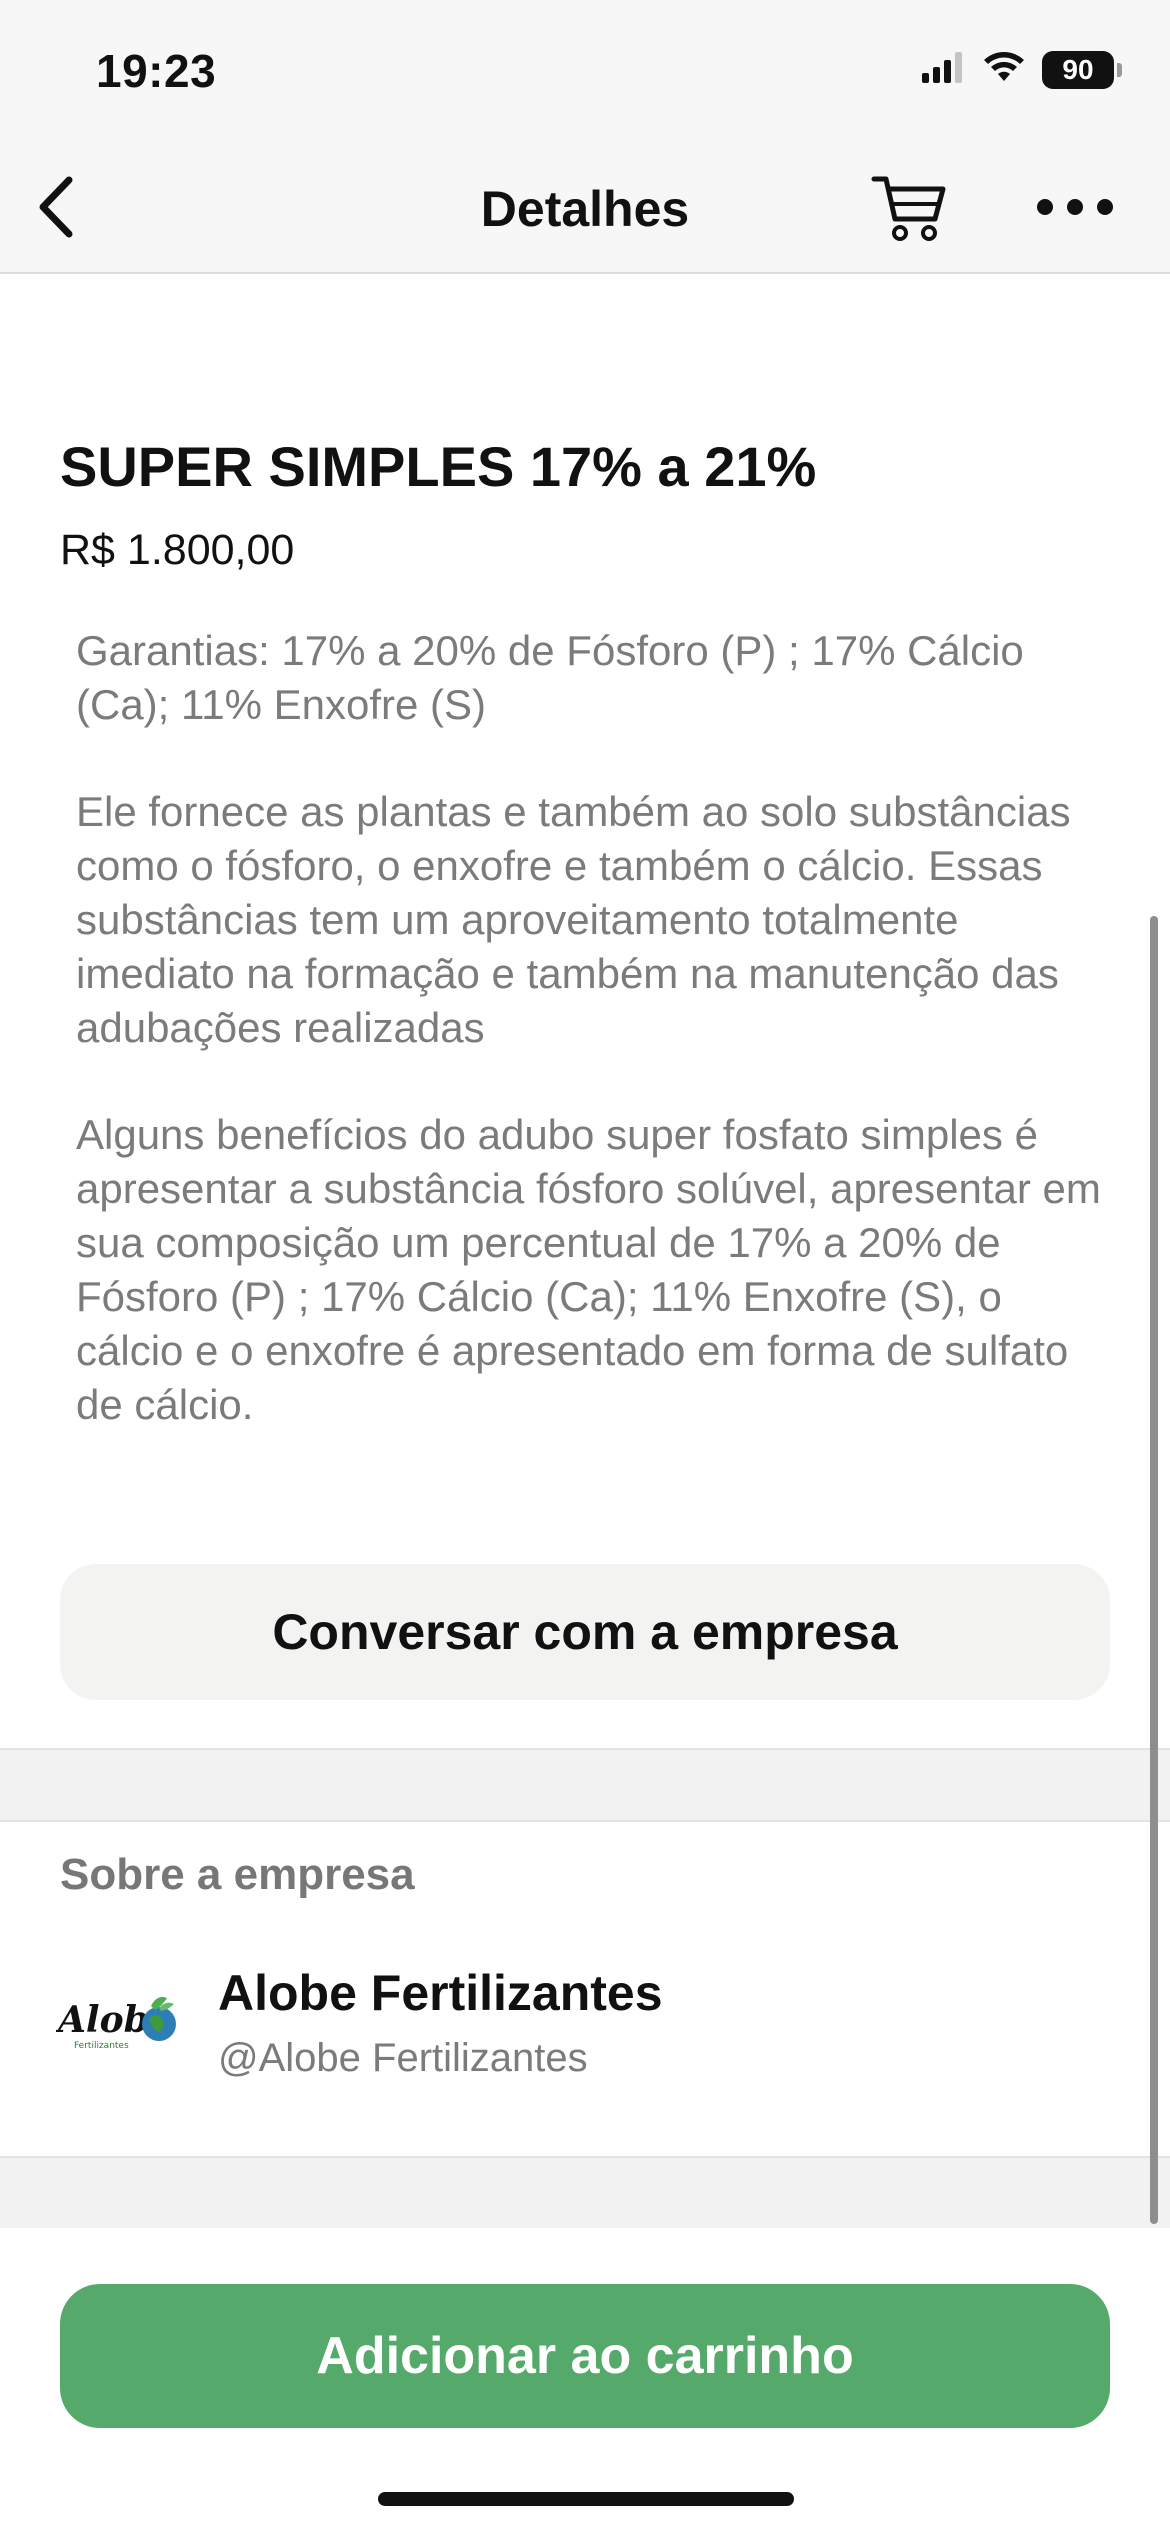 This screenshot has width=1170, height=2532. I want to click on company-name: Alobe Fertilizantes, so click(440, 1993).